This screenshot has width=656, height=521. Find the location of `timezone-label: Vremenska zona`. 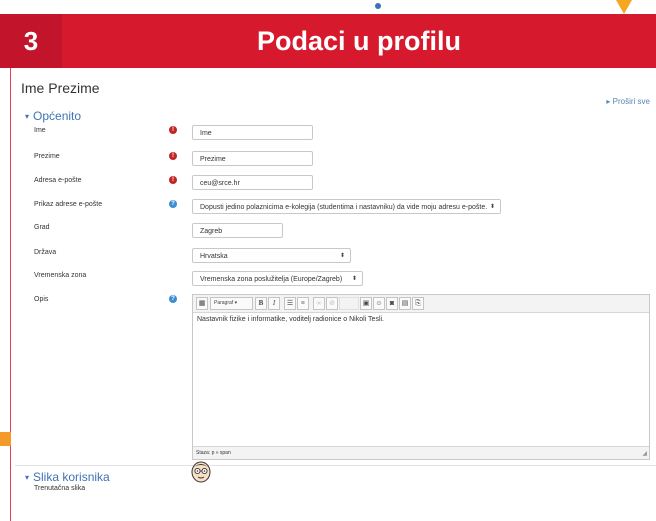

timezone-label: Vremenska zona is located at coordinates (60, 275).